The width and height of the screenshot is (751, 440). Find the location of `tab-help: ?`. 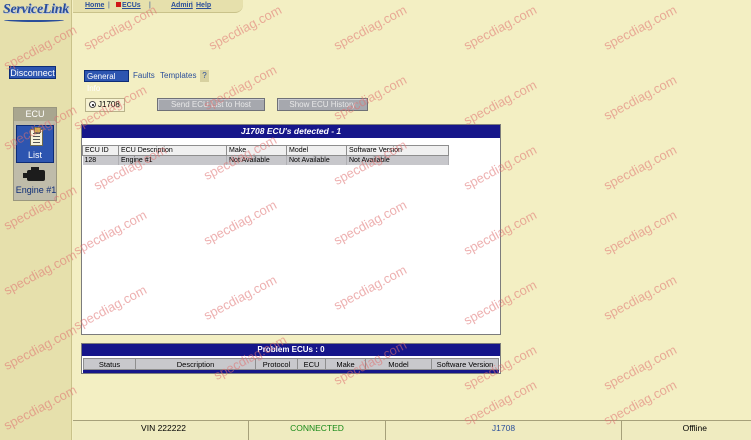

tab-help: ? is located at coordinates (204, 76).